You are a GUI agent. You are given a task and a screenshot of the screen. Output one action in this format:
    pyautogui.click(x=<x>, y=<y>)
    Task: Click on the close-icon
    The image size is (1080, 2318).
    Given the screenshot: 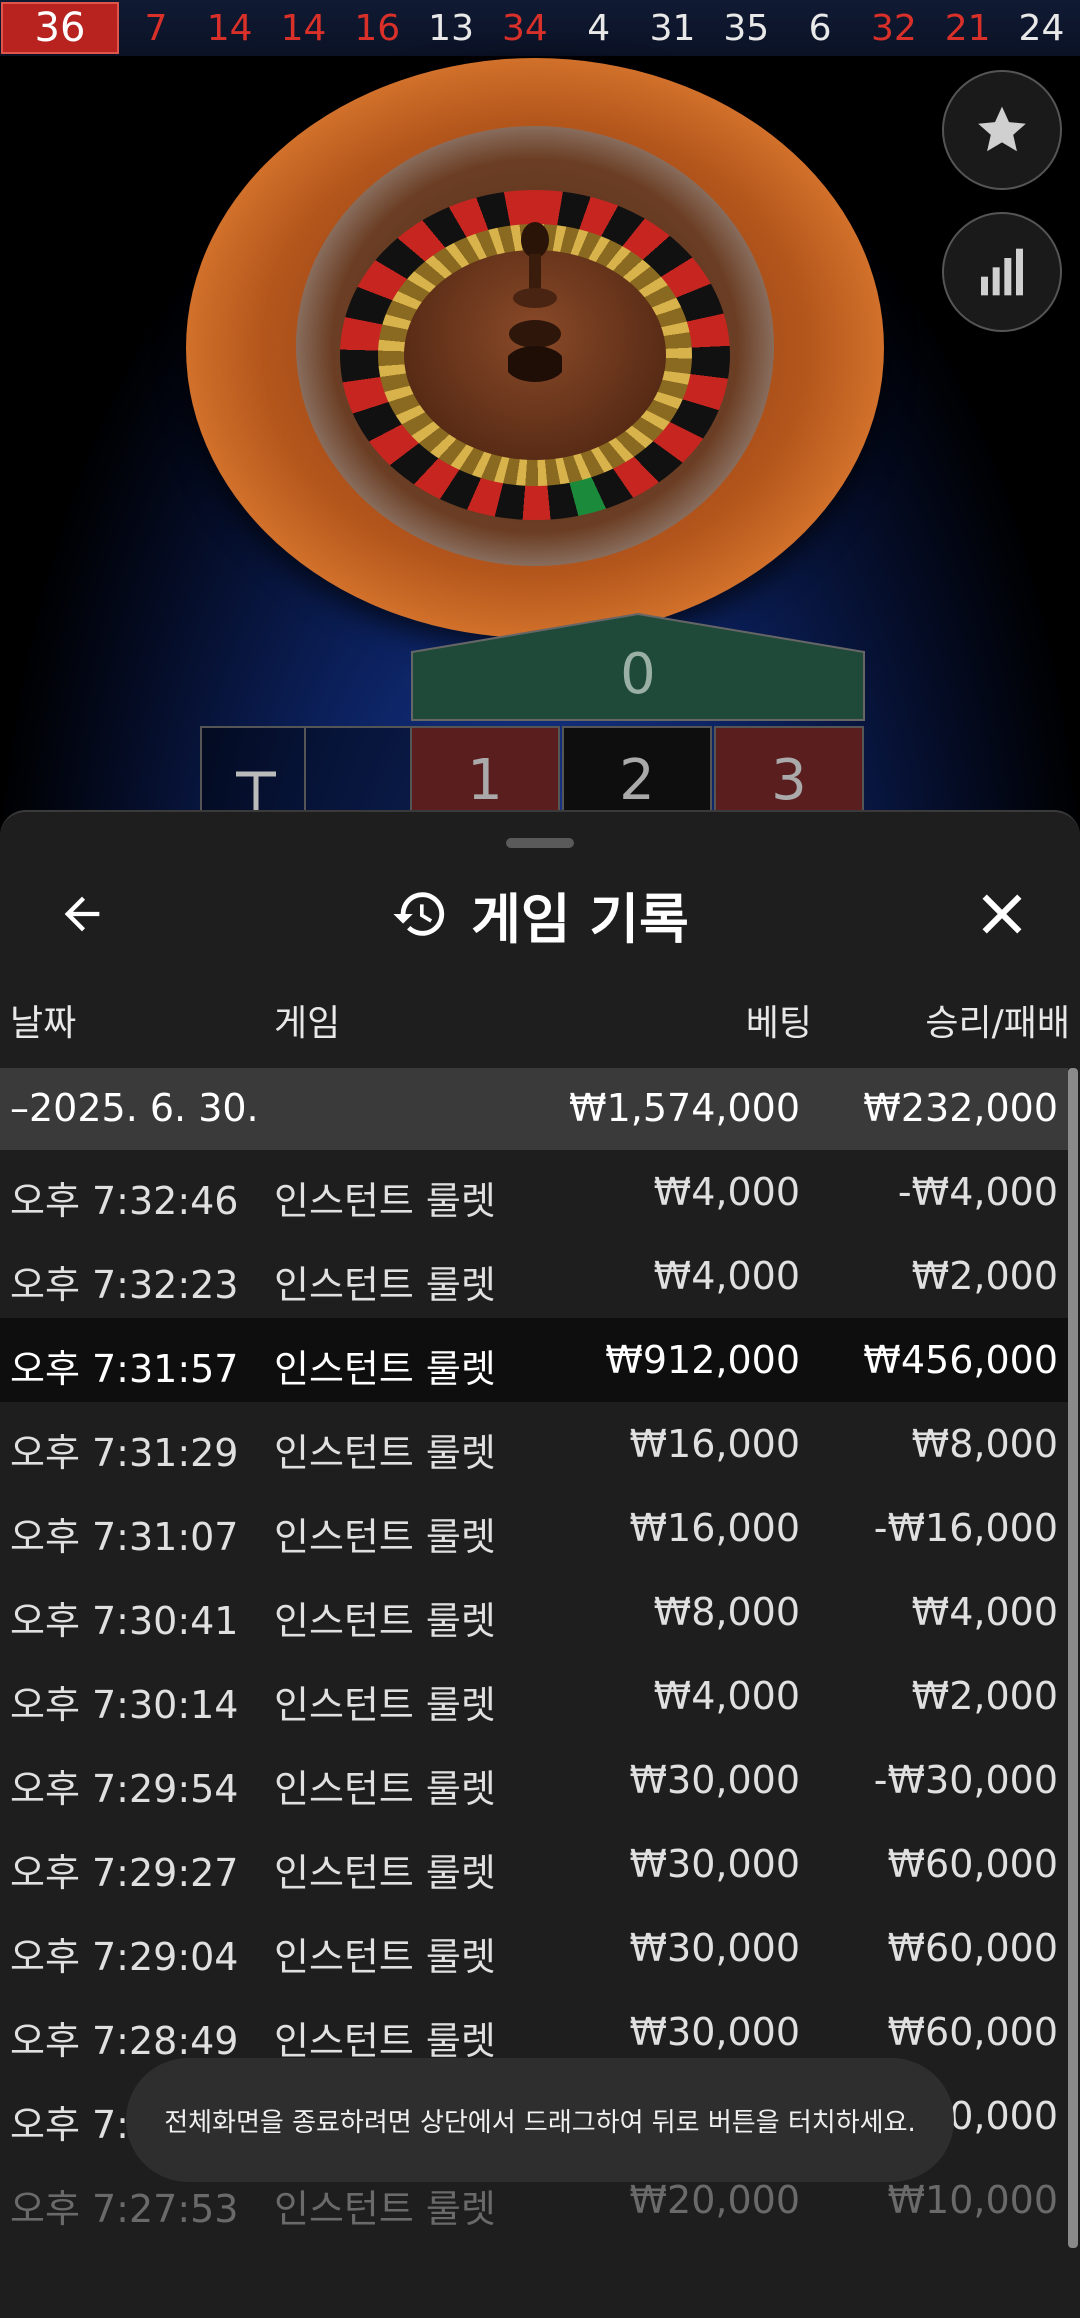 What is the action you would take?
    pyautogui.click(x=1002, y=914)
    